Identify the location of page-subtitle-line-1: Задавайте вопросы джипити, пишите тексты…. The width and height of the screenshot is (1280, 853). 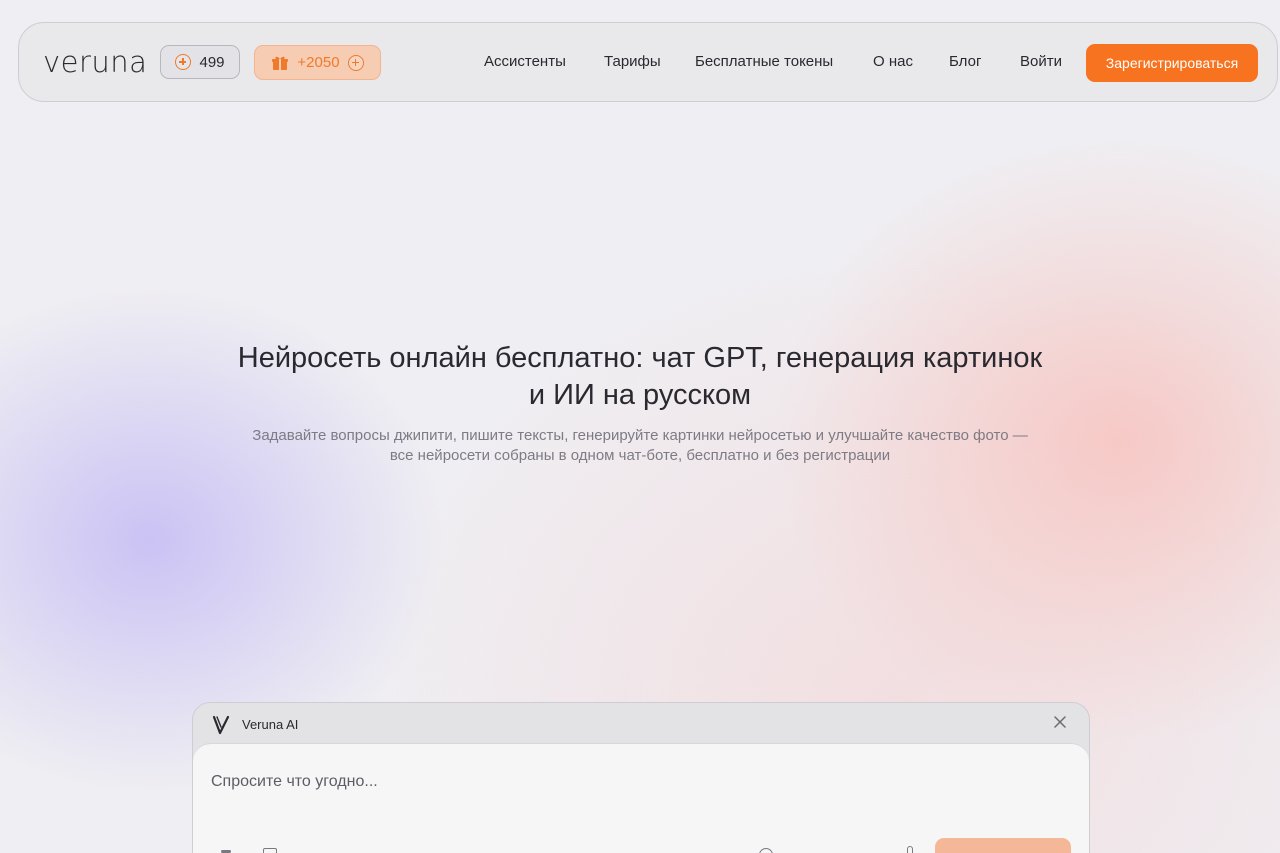
(640, 435).